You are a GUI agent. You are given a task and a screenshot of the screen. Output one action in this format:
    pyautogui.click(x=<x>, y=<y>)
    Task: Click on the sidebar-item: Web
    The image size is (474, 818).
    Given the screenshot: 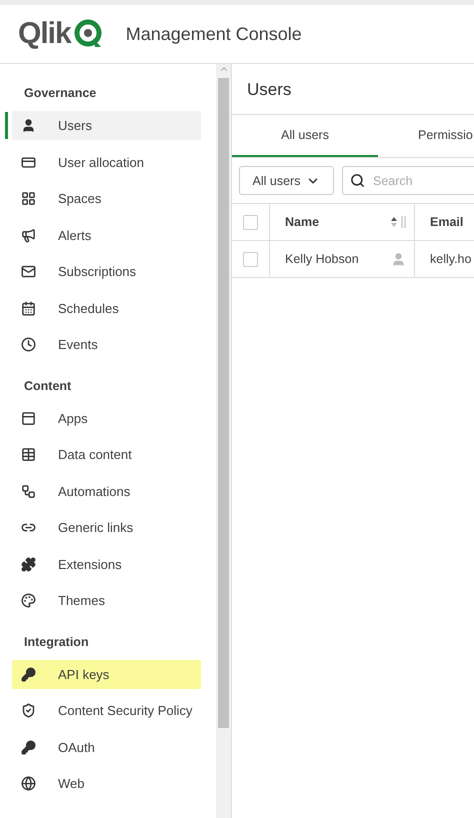 What is the action you would take?
    pyautogui.click(x=106, y=783)
    